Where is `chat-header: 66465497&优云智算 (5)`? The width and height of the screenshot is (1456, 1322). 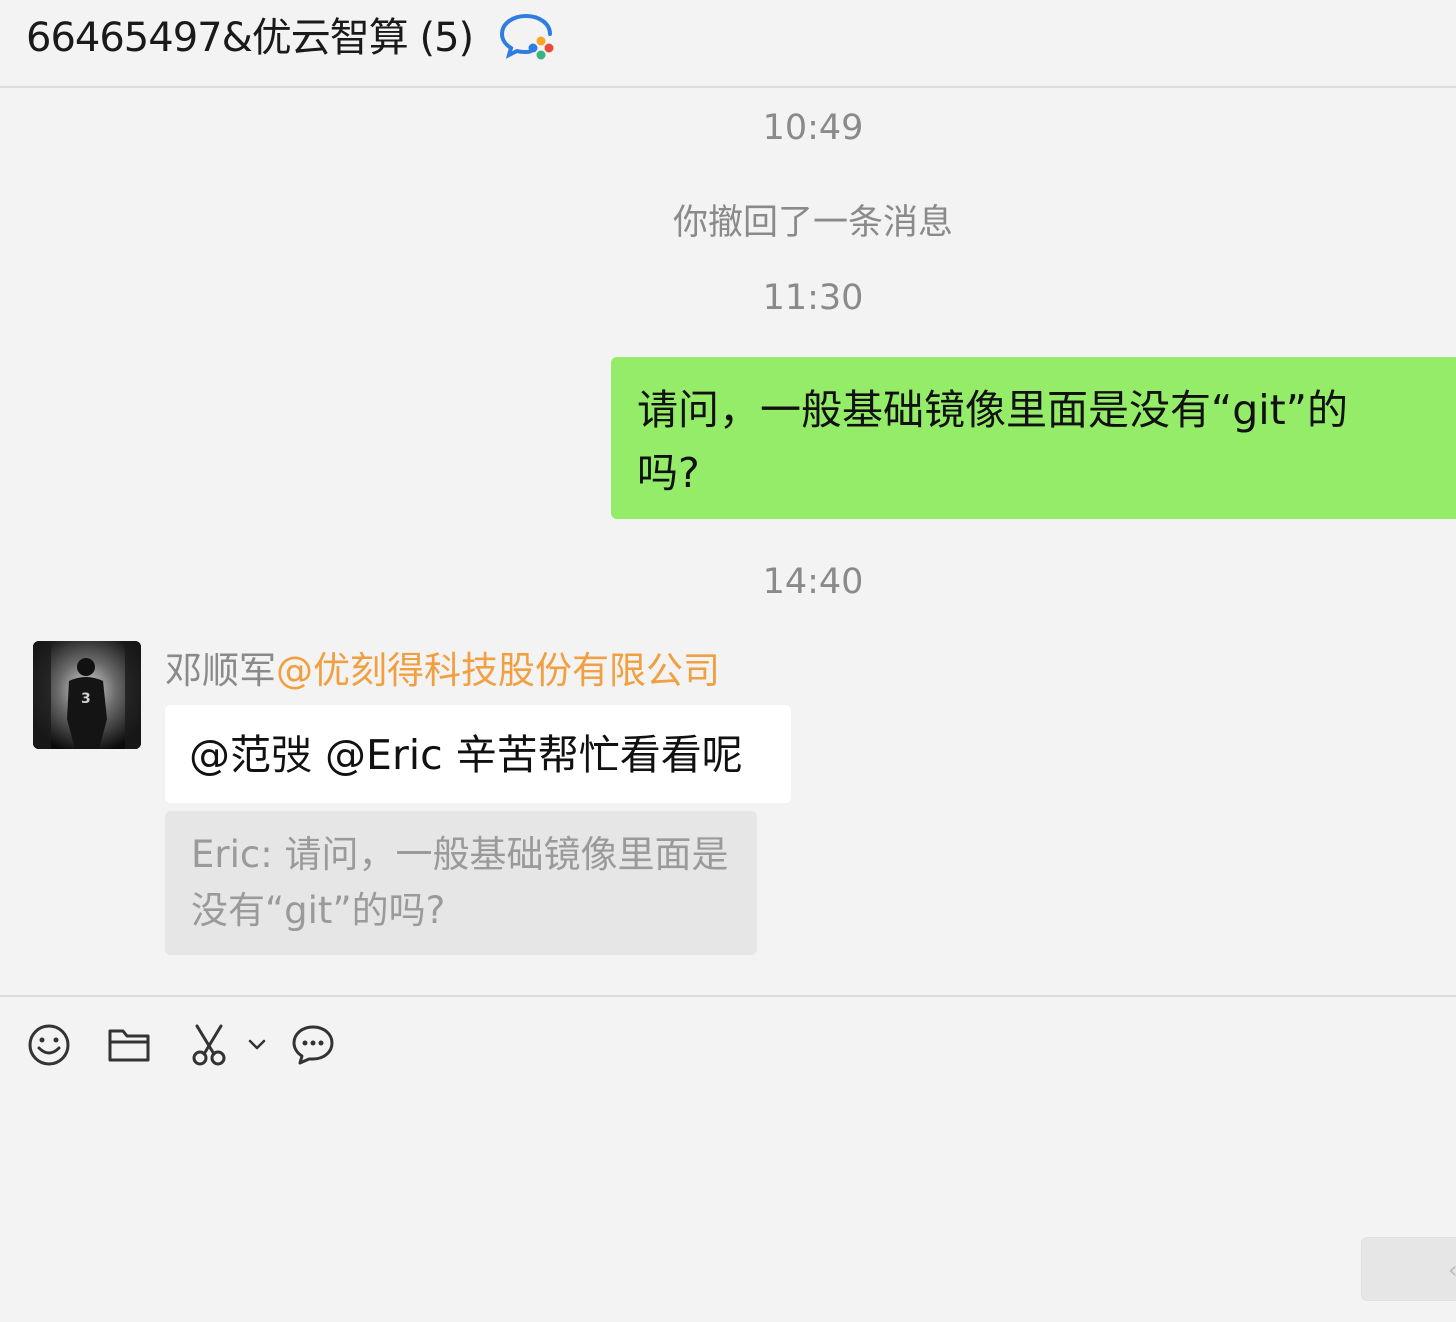 chat-header: 66465497&优云智算 (5) is located at coordinates (728, 44).